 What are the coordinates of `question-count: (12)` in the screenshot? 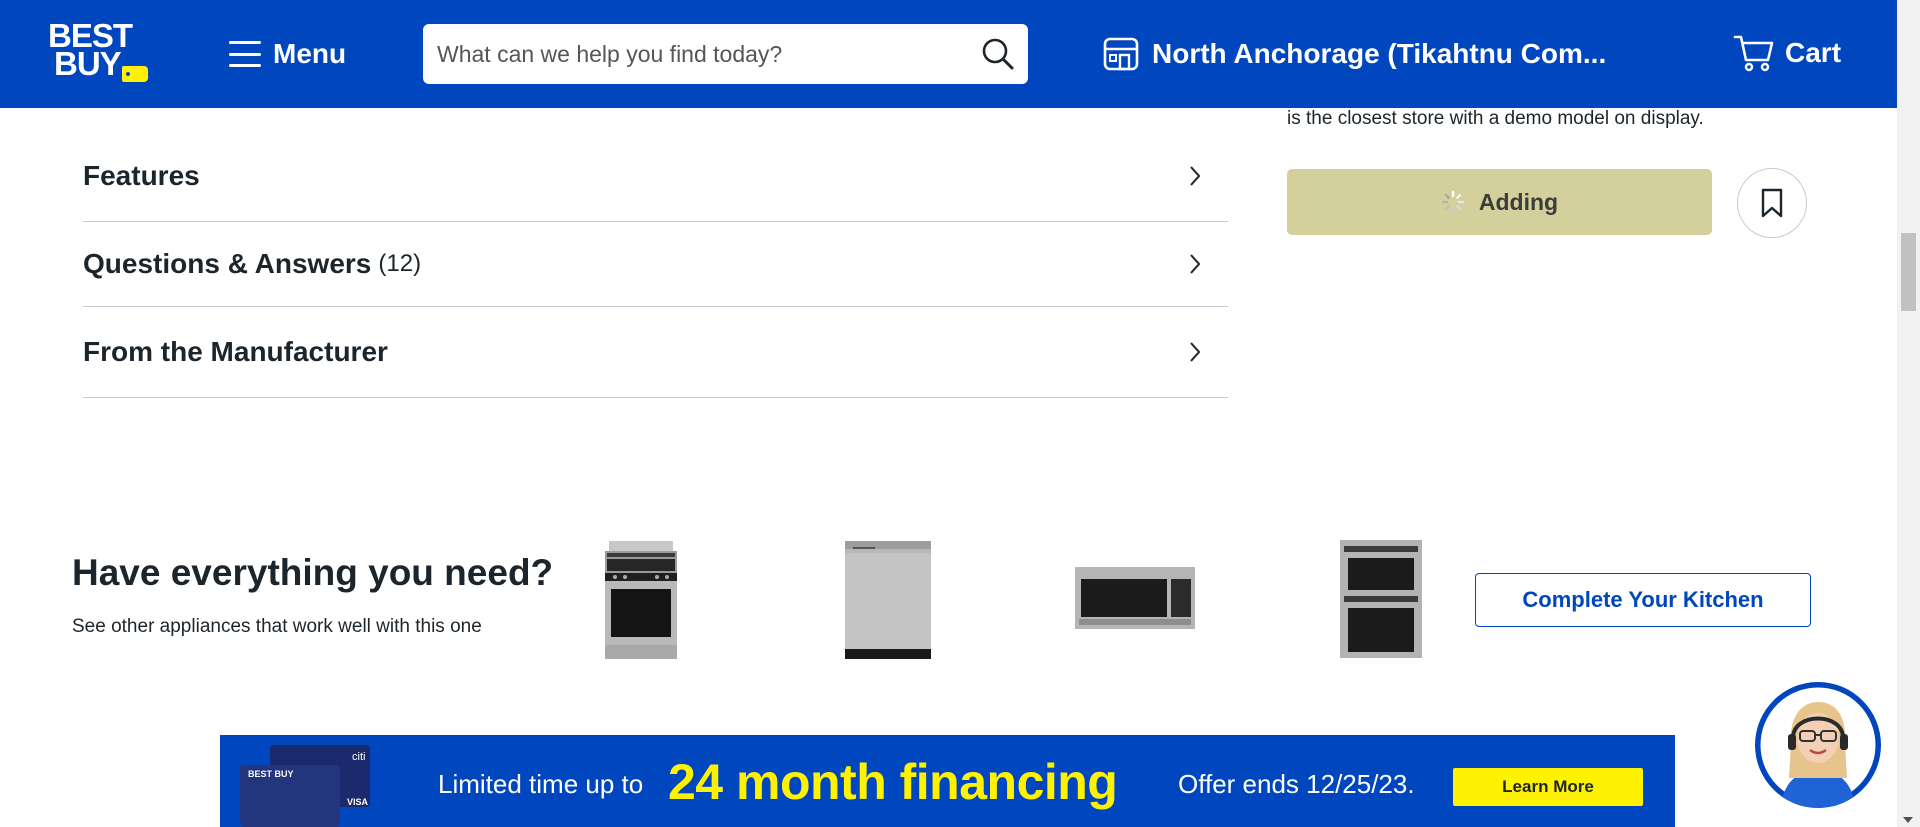 It's located at (400, 263).